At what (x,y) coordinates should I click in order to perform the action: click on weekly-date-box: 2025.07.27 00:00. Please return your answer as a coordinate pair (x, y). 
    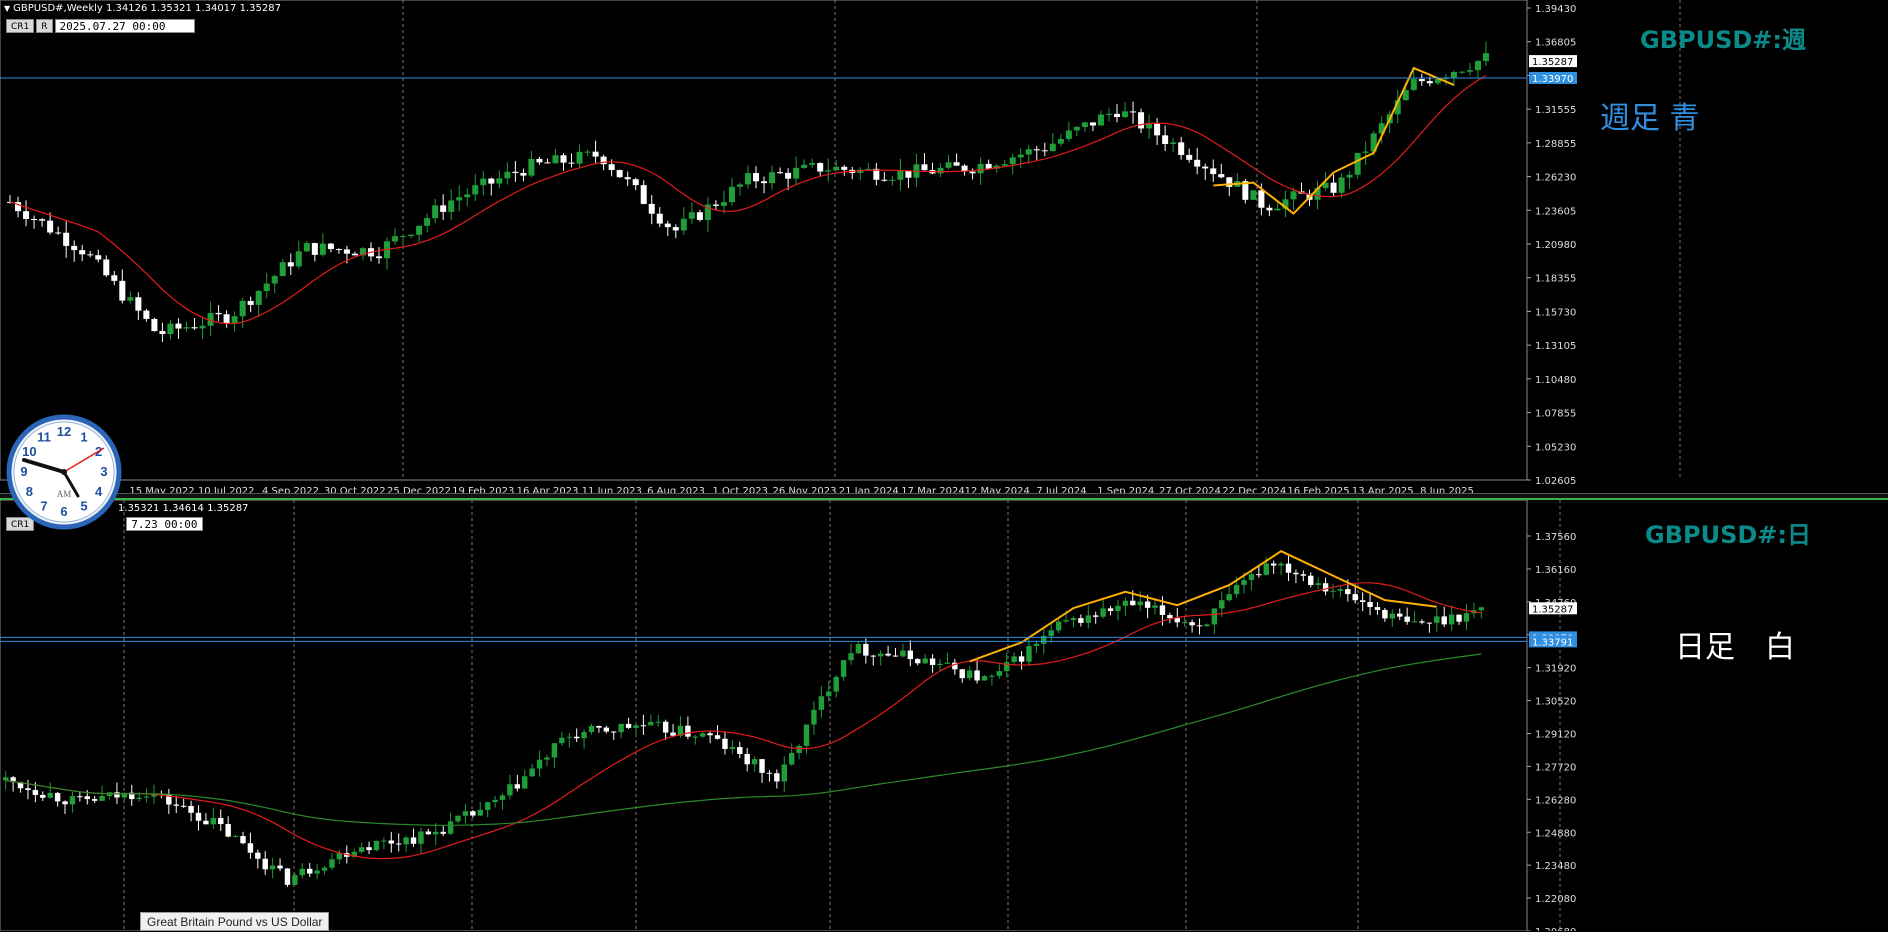
    Looking at the image, I should click on (124, 26).